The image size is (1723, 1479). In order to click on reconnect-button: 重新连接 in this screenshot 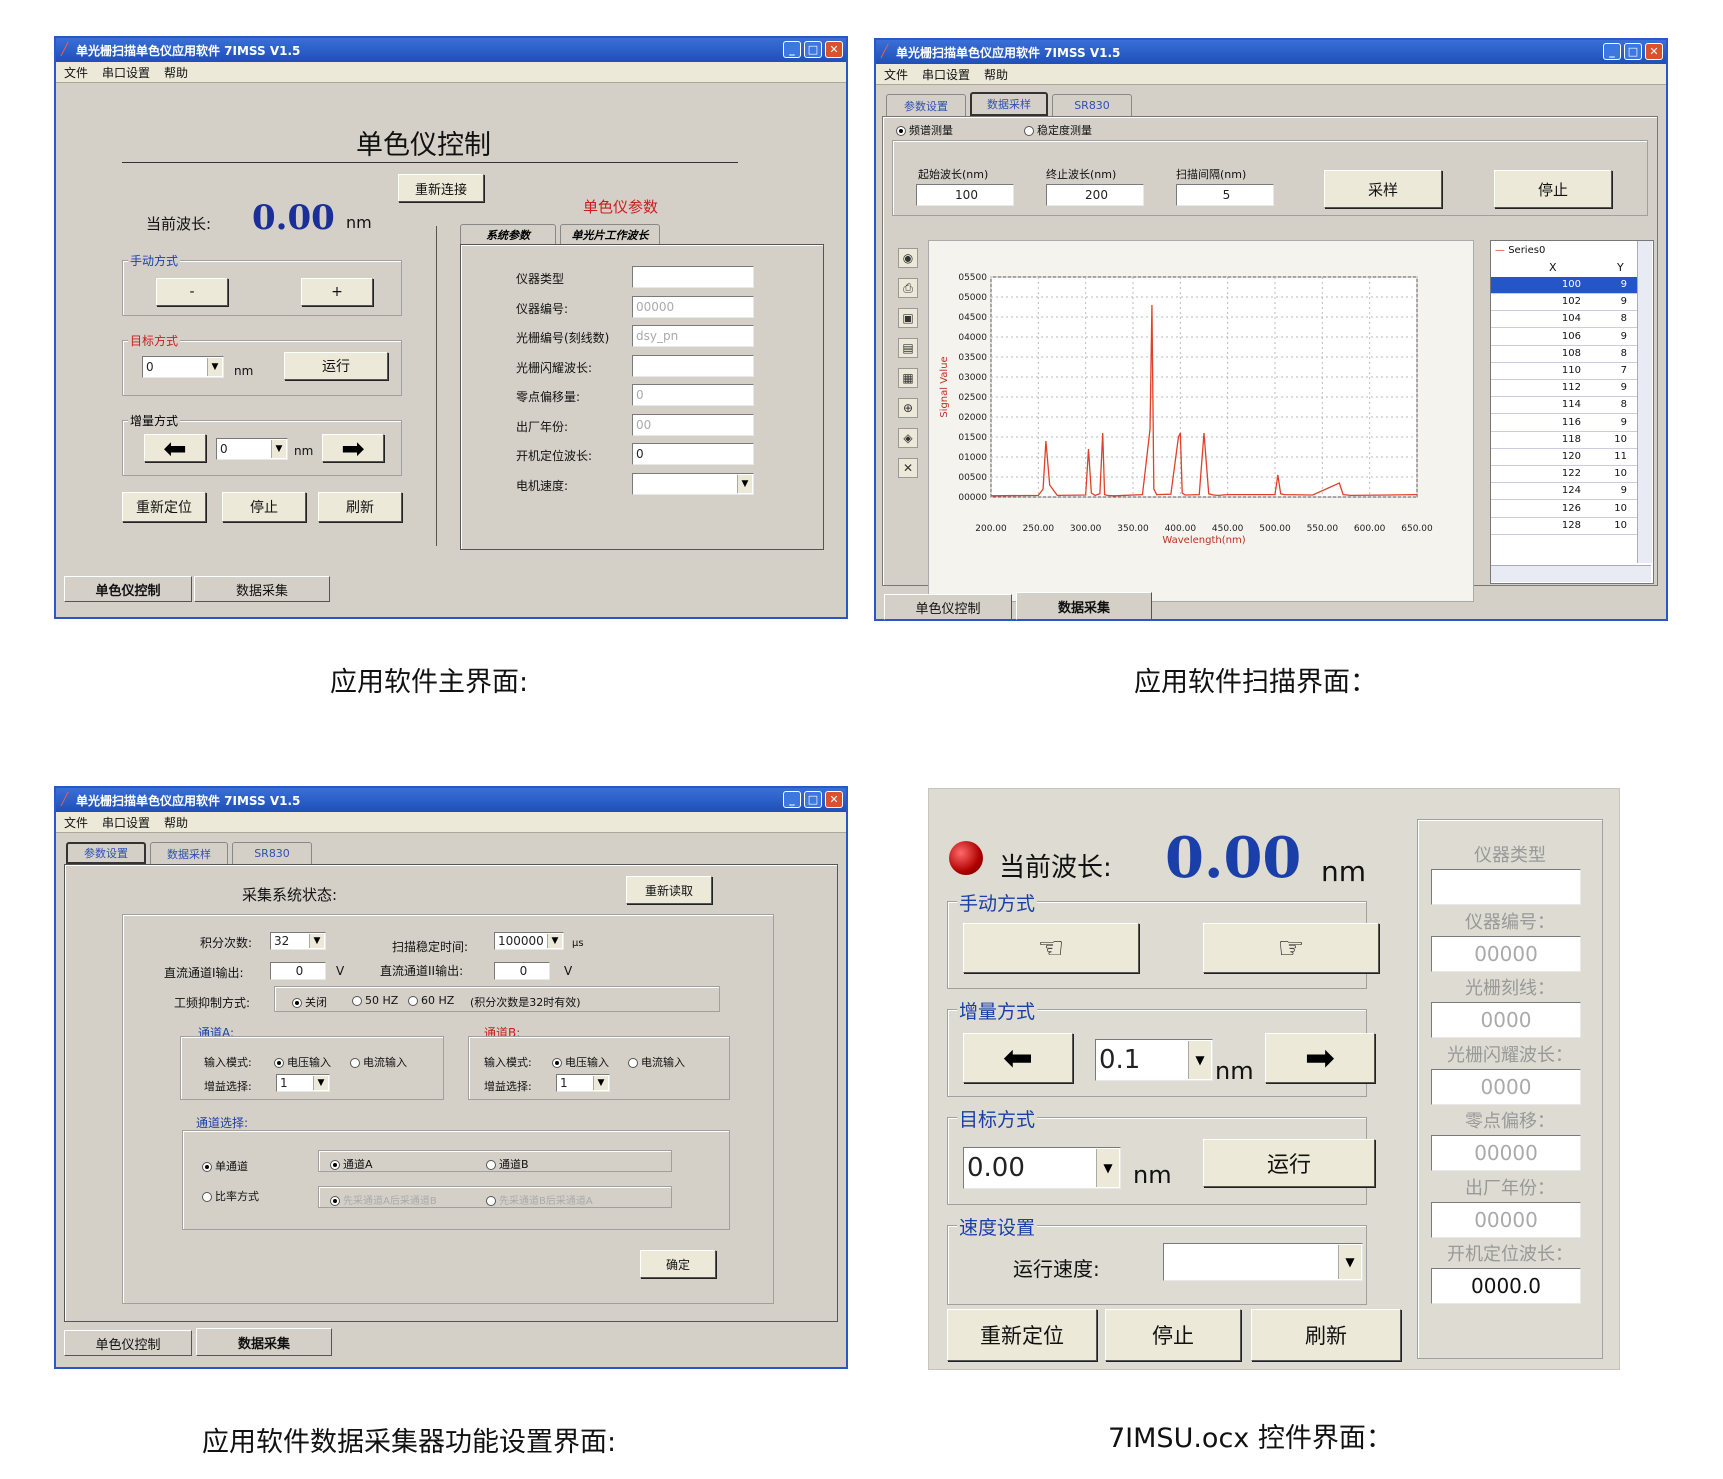, I will do `click(441, 188)`.